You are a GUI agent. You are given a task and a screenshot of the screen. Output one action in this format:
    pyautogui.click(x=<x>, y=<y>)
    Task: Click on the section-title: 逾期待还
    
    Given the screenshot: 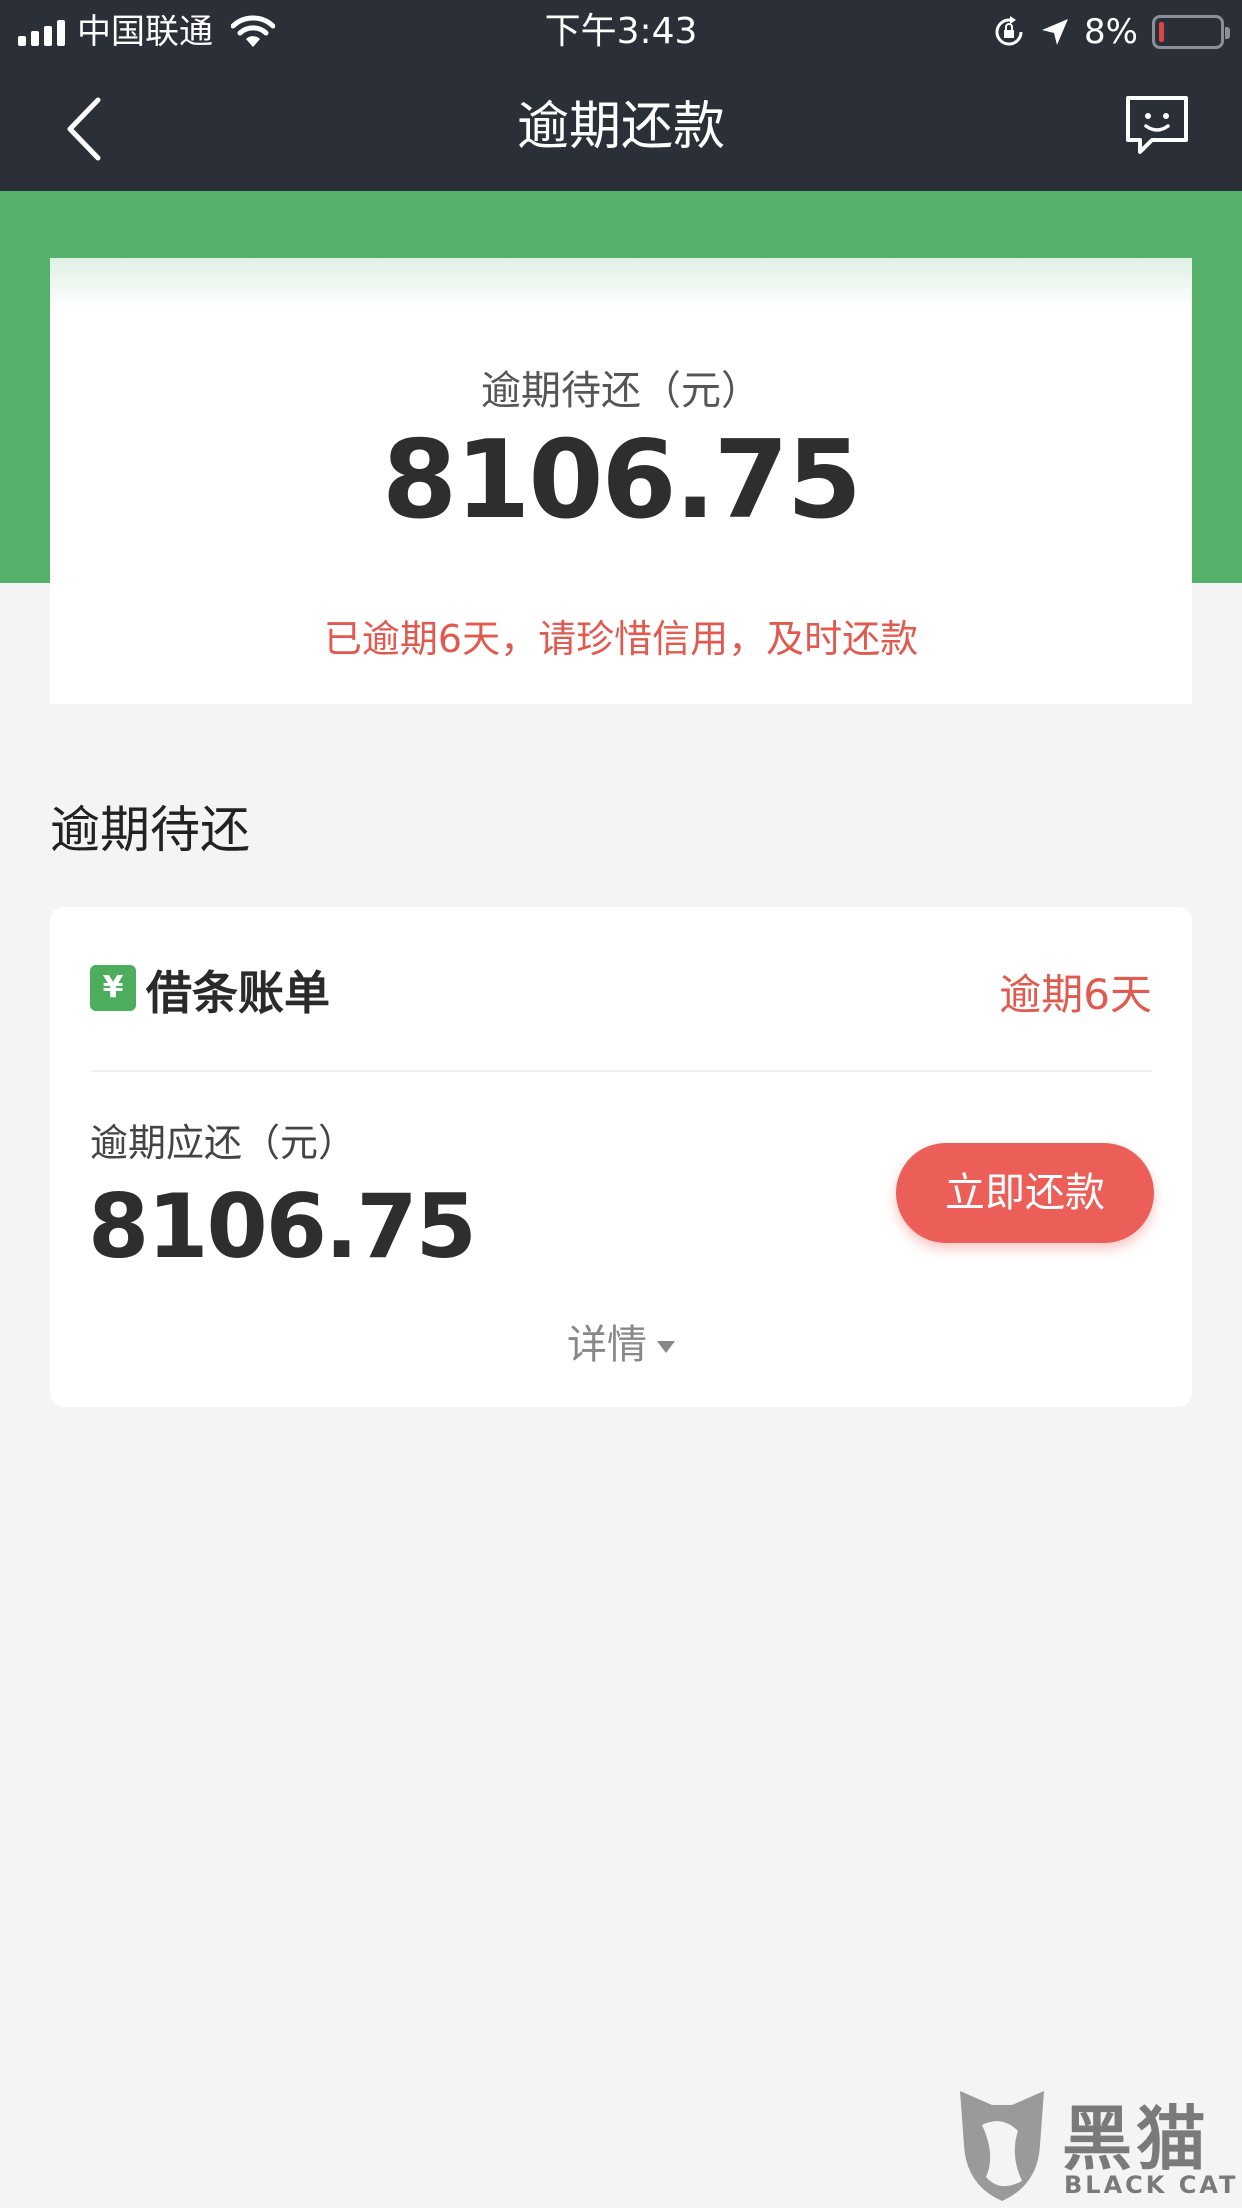 What is the action you would take?
    pyautogui.click(x=150, y=830)
    